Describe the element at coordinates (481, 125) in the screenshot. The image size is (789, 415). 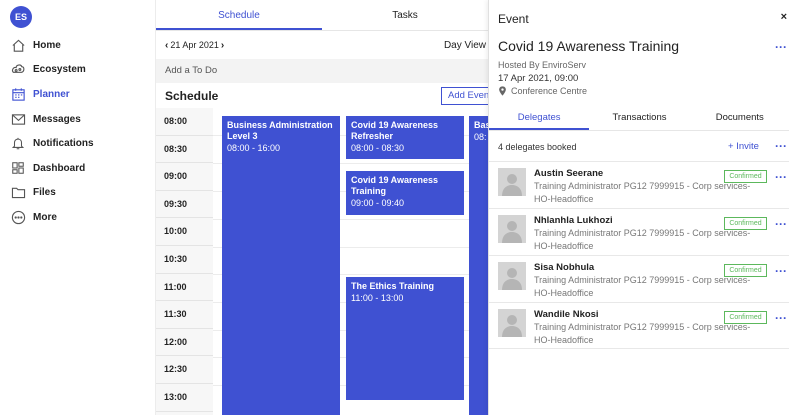
I see `event-title: Bas` at that location.